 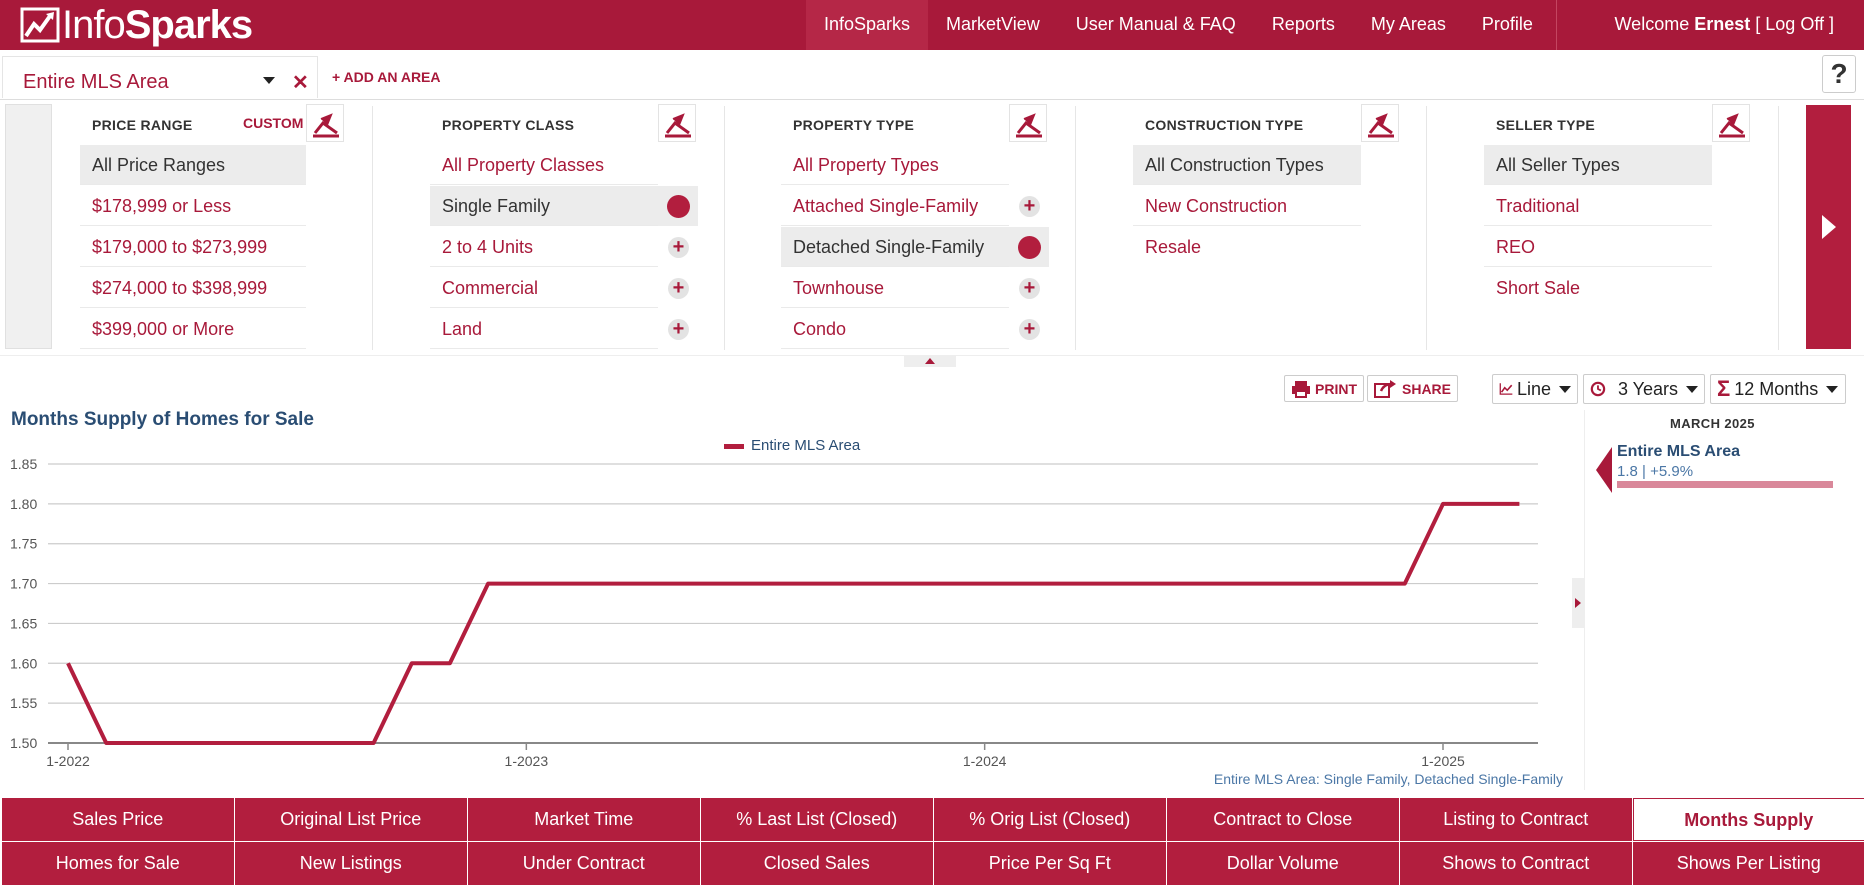 I want to click on next-filters-button, so click(x=1828, y=227).